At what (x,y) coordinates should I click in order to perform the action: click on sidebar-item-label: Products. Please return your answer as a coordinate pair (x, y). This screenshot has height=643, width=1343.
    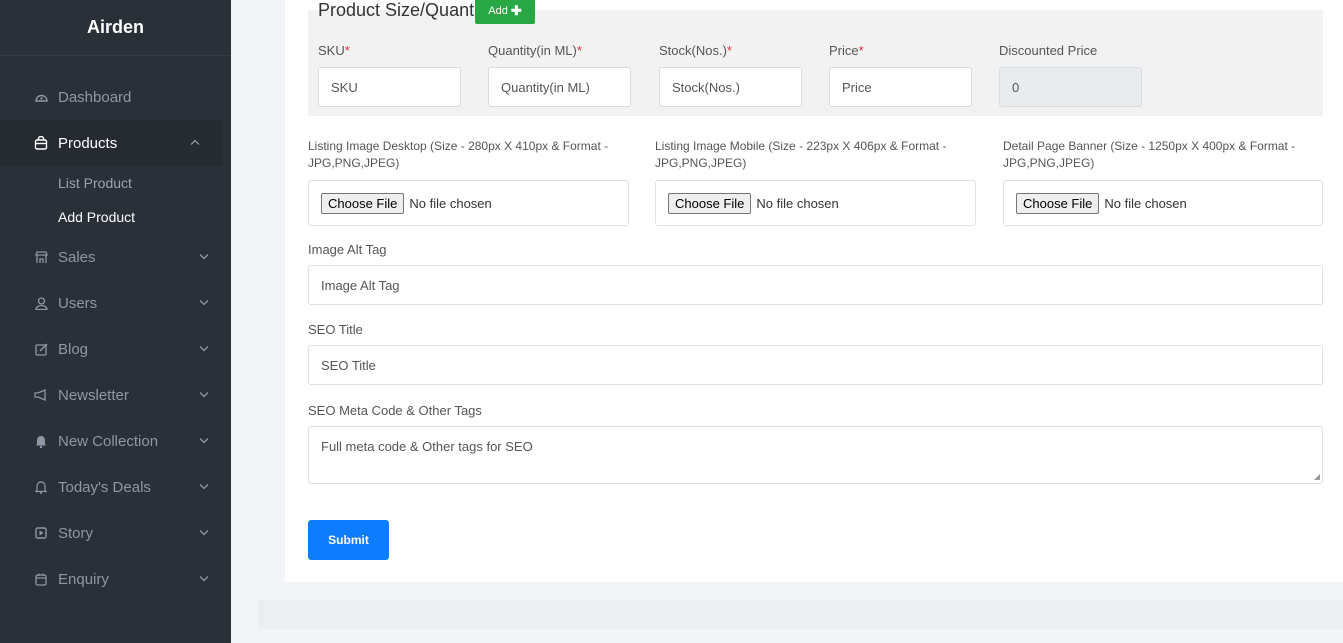
    Looking at the image, I should click on (88, 143).